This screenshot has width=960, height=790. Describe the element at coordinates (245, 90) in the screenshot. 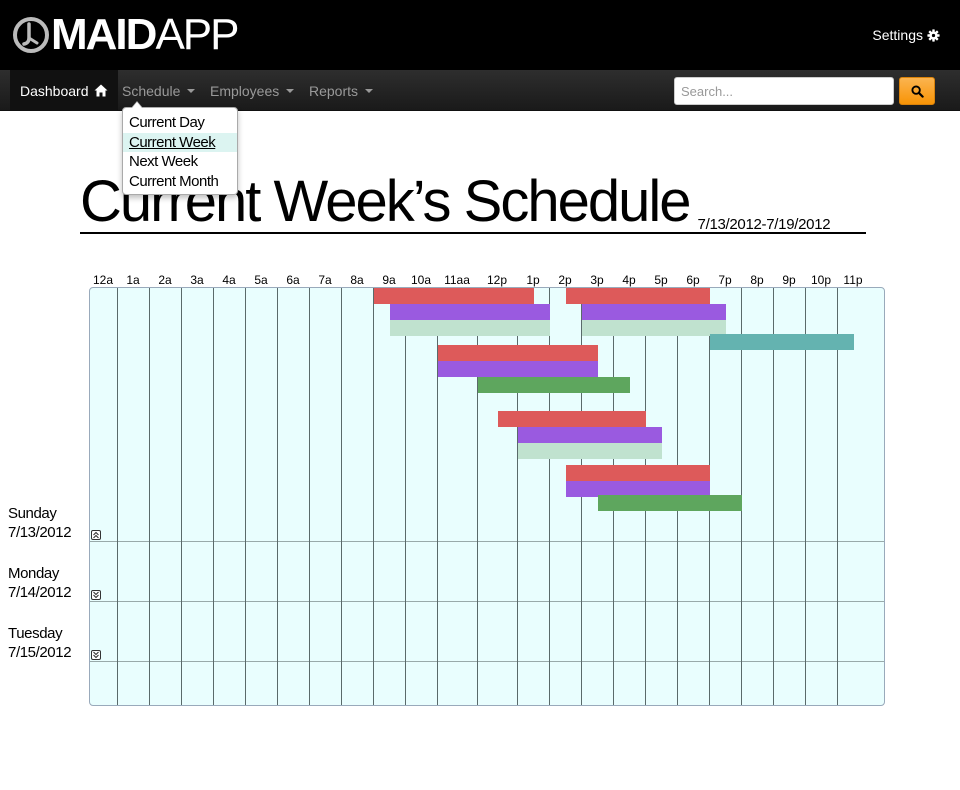

I see `nav-employees-label: Employees` at that location.